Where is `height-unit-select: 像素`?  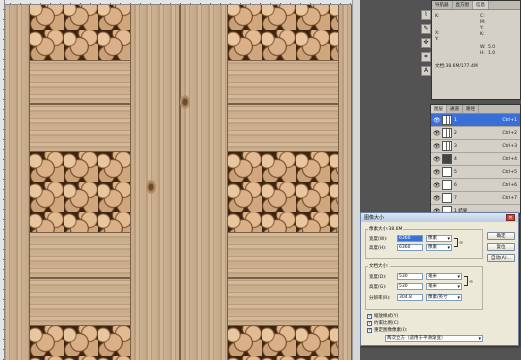 height-unit-select: 像素 is located at coordinates (439, 247).